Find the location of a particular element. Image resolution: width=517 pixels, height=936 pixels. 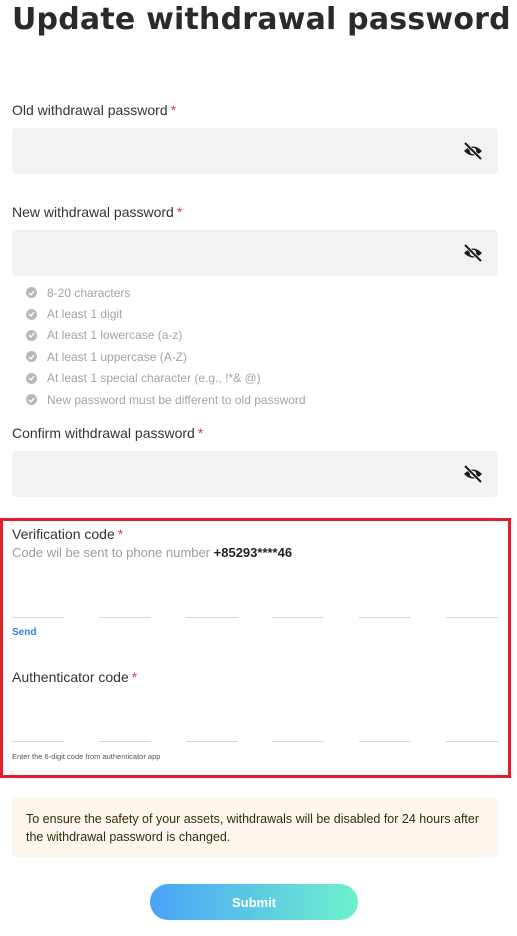

submit-button: Submit is located at coordinates (254, 902).